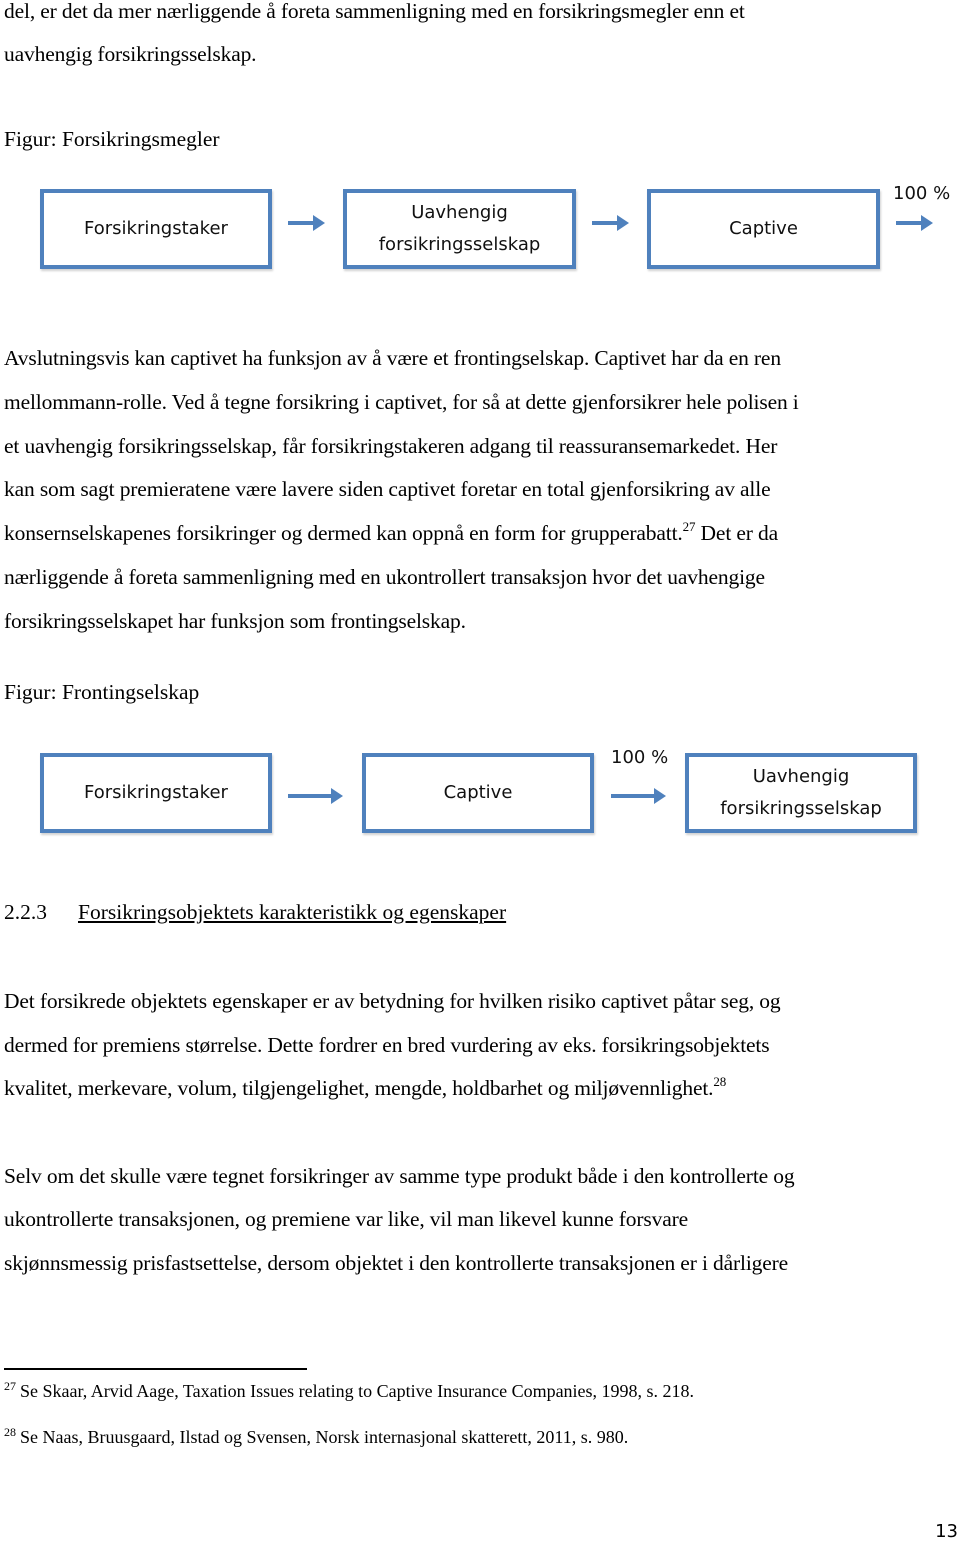 This screenshot has width=960, height=1543. Describe the element at coordinates (689, 526) in the screenshot. I see `footnote-reference: 27` at that location.